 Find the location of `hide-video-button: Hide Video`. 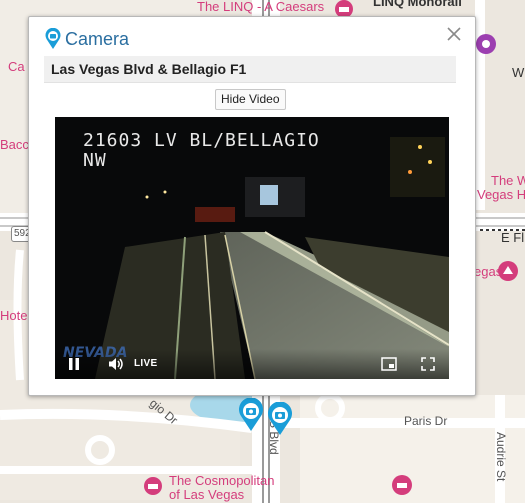

hide-video-button: Hide Video is located at coordinates (250, 99).